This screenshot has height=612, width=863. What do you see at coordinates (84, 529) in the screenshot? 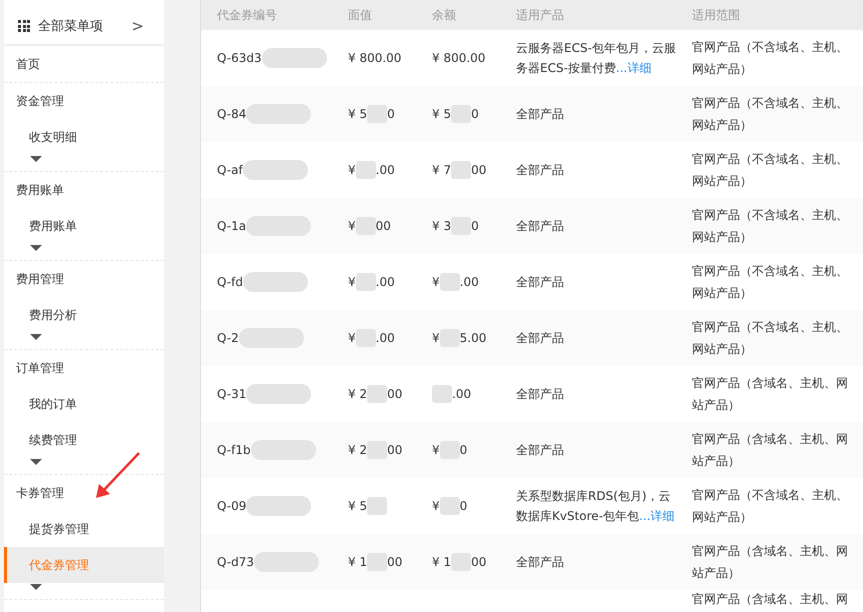
I see `menu-item: 提货券管理` at bounding box center [84, 529].